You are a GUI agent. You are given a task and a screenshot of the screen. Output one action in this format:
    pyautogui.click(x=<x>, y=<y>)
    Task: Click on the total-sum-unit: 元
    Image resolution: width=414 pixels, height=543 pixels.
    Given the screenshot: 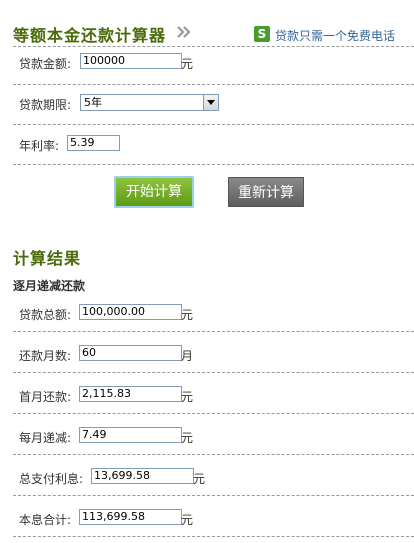 What is the action you would take?
    pyautogui.click(x=187, y=520)
    